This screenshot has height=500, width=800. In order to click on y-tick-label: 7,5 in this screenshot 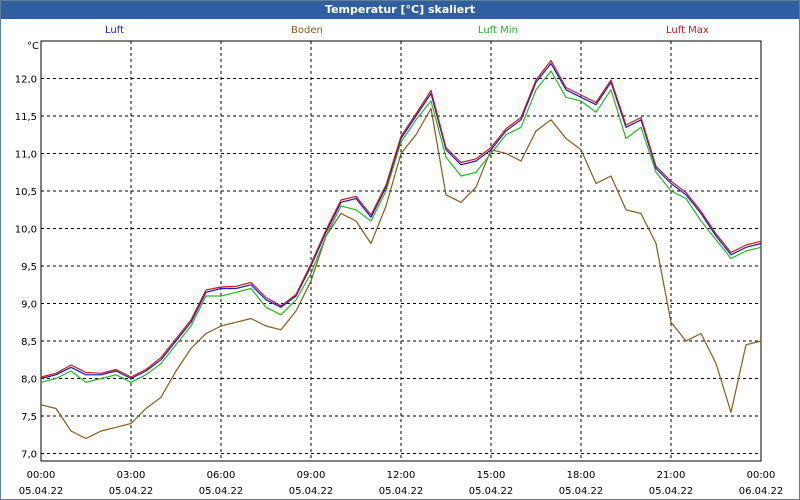, I will do `click(29, 417)`.